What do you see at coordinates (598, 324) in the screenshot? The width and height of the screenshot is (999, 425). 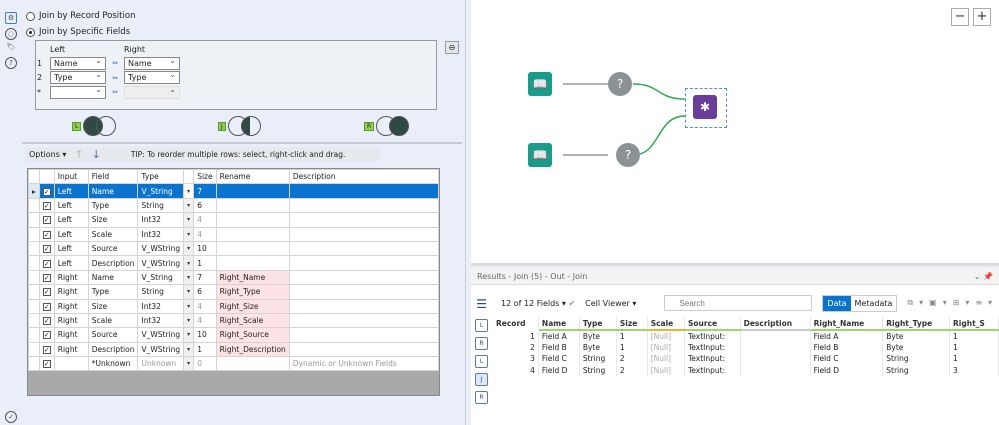 I see `results-column-header: Type` at bounding box center [598, 324].